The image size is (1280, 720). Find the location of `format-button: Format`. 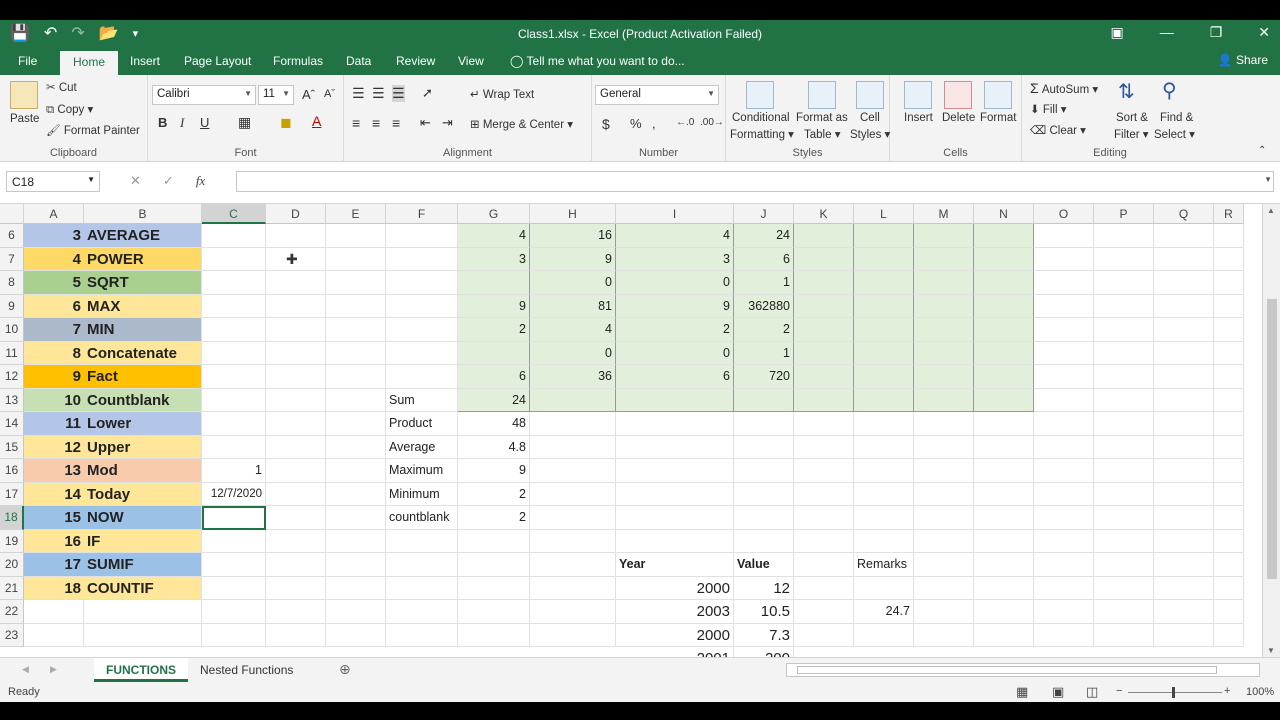

format-button: Format is located at coordinates (998, 118).